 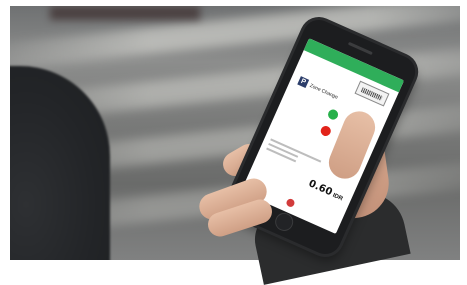 What do you see at coordinates (290, 203) in the screenshot?
I see `stop-icon` at bounding box center [290, 203].